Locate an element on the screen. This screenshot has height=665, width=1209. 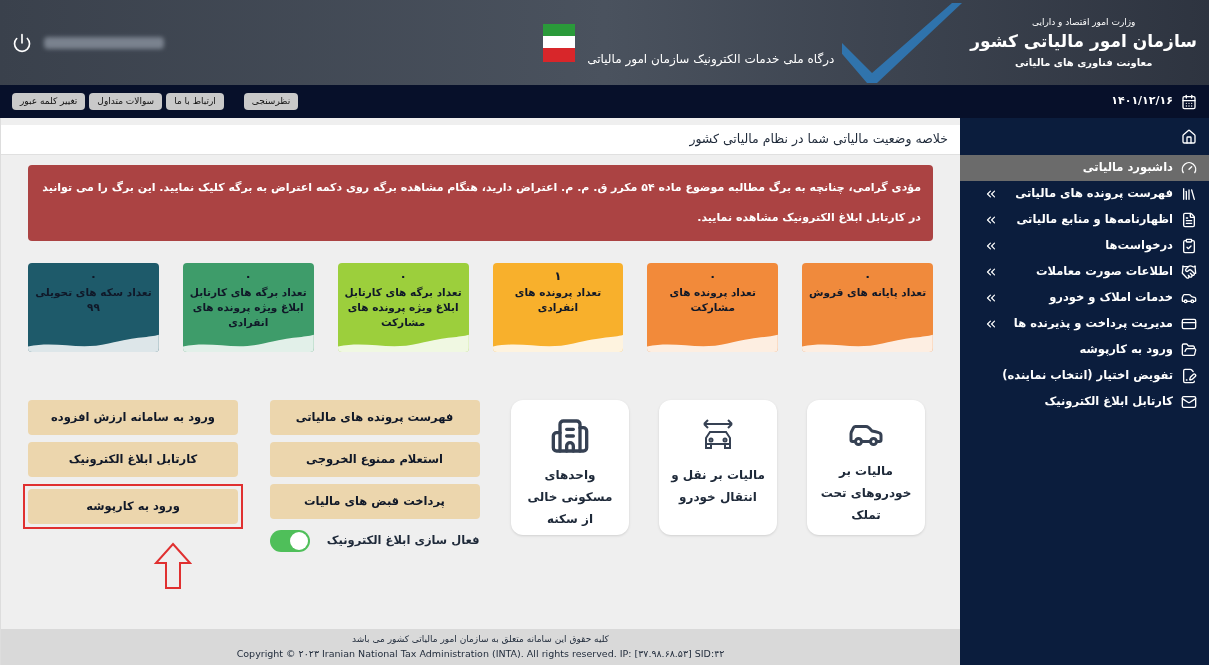
stat-label: تعداد سکه های تحویلی ۹۹ is located at coordinates (93, 300).